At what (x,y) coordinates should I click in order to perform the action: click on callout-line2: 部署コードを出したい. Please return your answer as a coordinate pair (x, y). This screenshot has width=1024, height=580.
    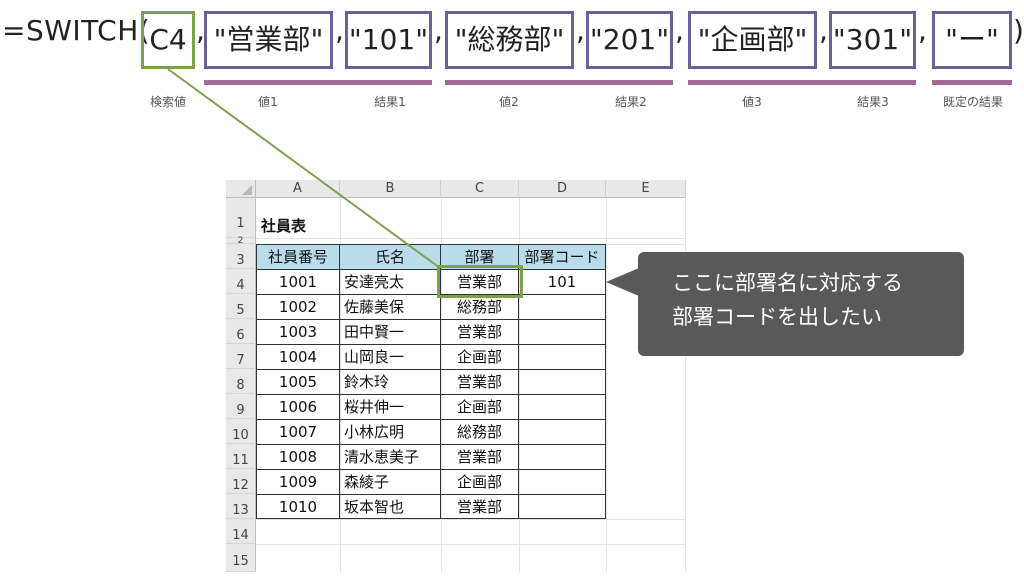
    Looking at the image, I should click on (777, 317).